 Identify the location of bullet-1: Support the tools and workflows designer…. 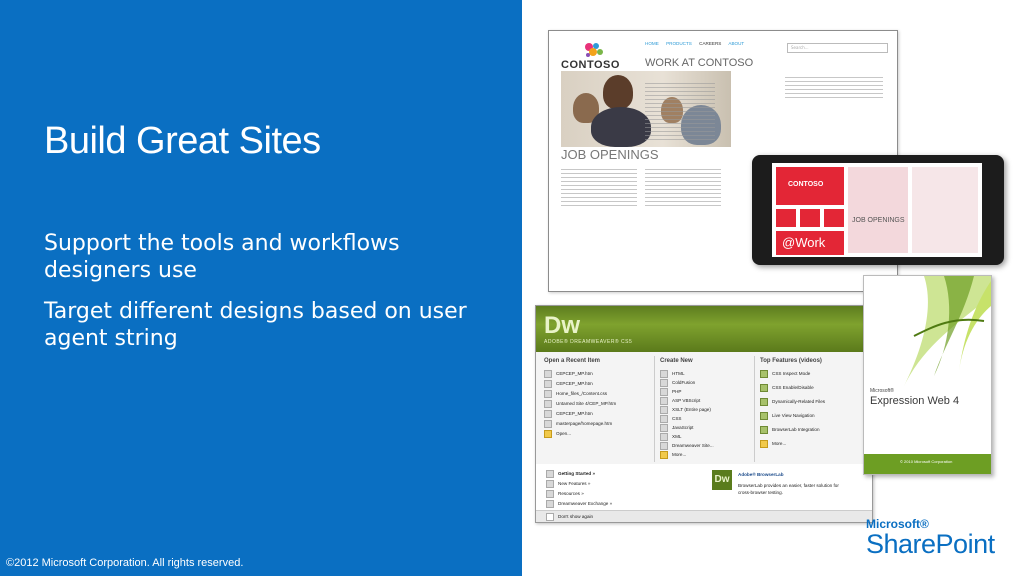
(222, 257).